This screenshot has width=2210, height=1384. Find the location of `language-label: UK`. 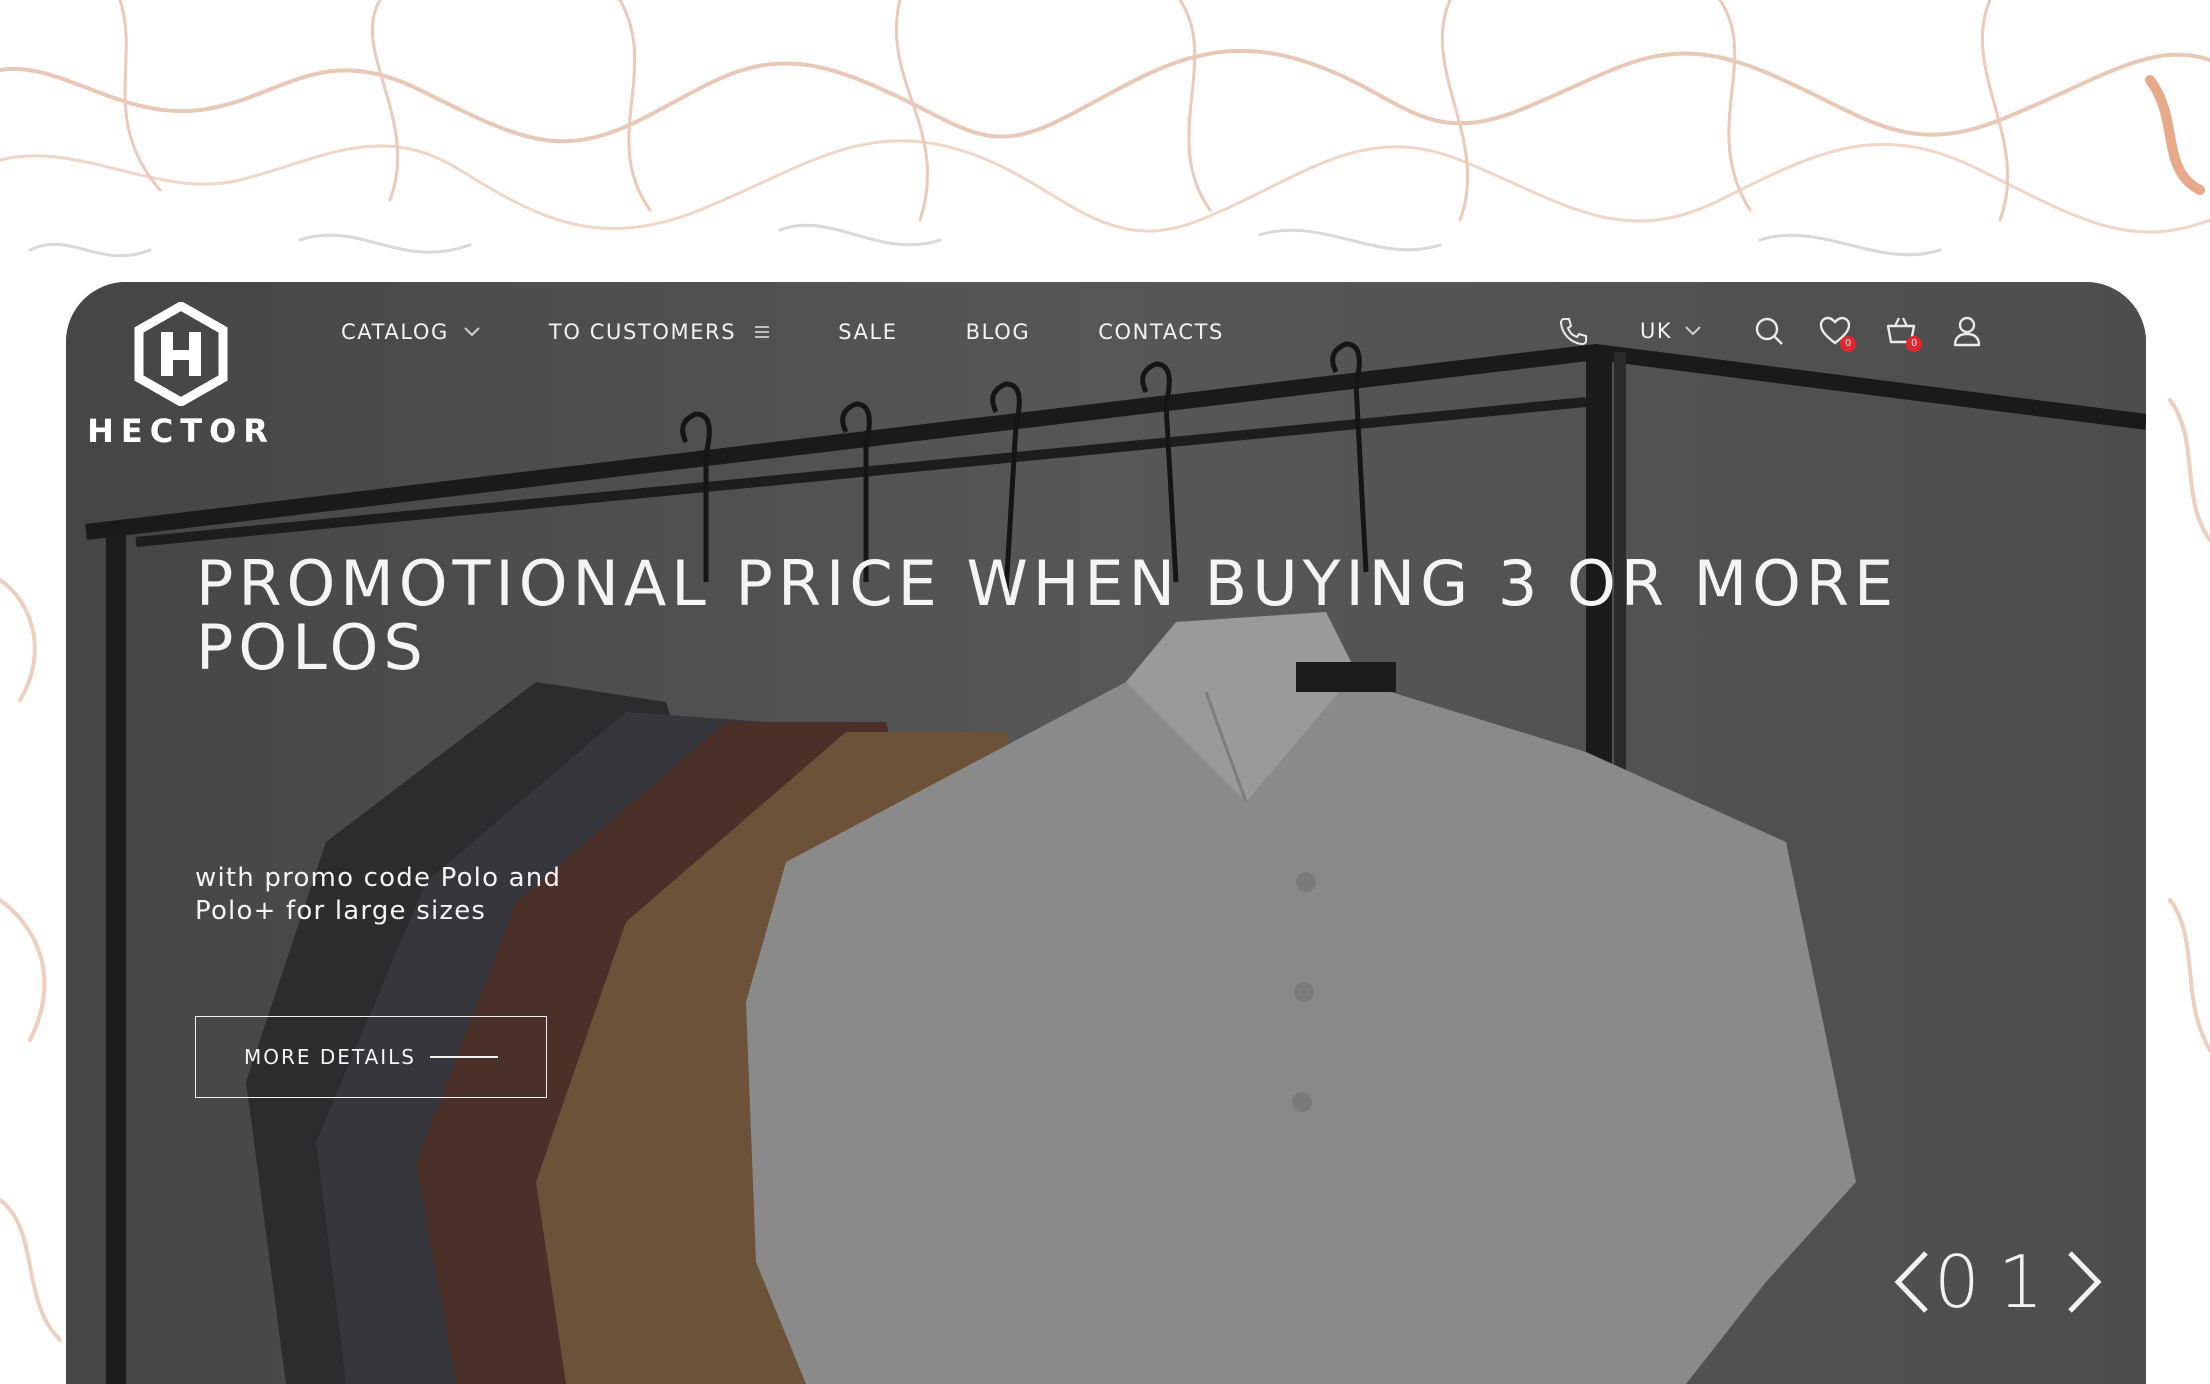

language-label: UK is located at coordinates (1656, 331).